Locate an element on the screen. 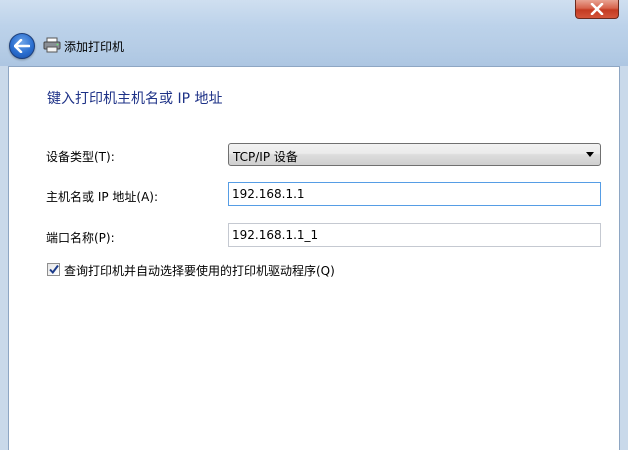 The image size is (628, 450). query-printer-checkbox is located at coordinates (53, 269).